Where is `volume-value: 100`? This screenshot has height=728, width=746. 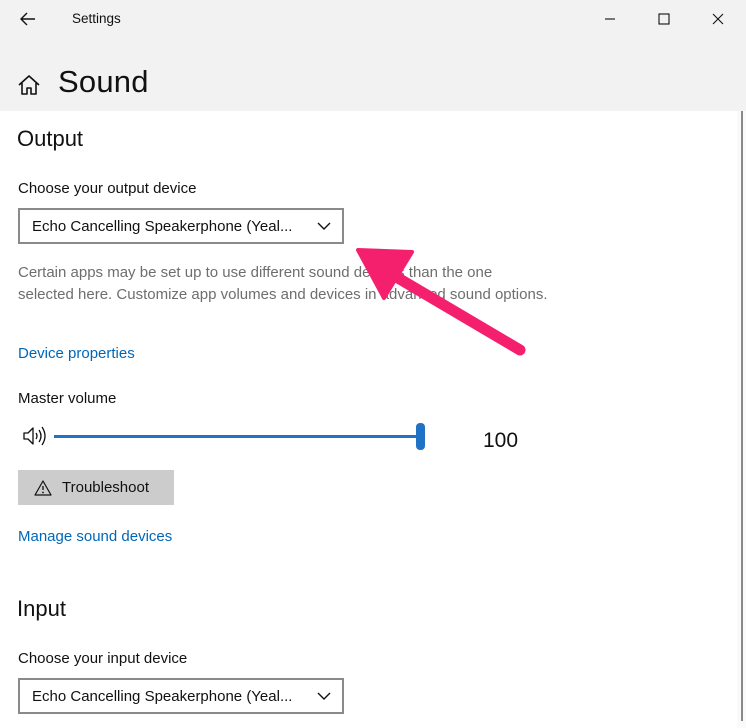
volume-value: 100 is located at coordinates (501, 440).